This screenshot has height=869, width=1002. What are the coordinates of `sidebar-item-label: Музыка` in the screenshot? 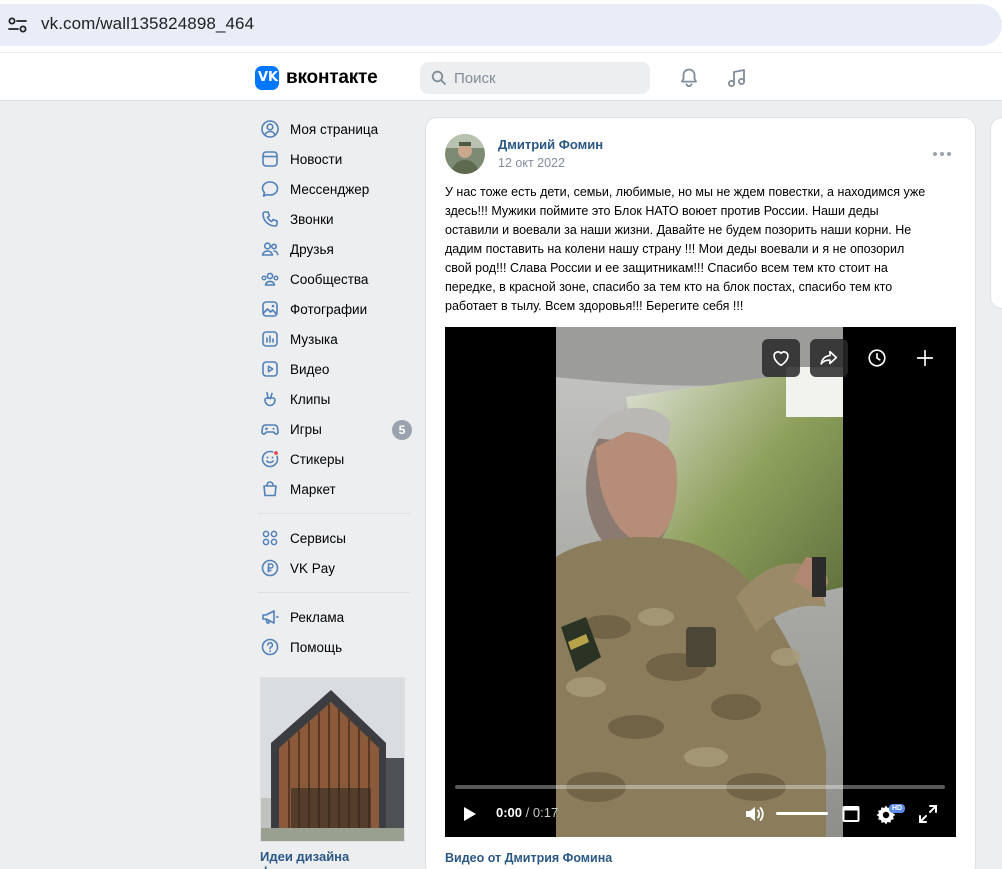 It's located at (314, 339).